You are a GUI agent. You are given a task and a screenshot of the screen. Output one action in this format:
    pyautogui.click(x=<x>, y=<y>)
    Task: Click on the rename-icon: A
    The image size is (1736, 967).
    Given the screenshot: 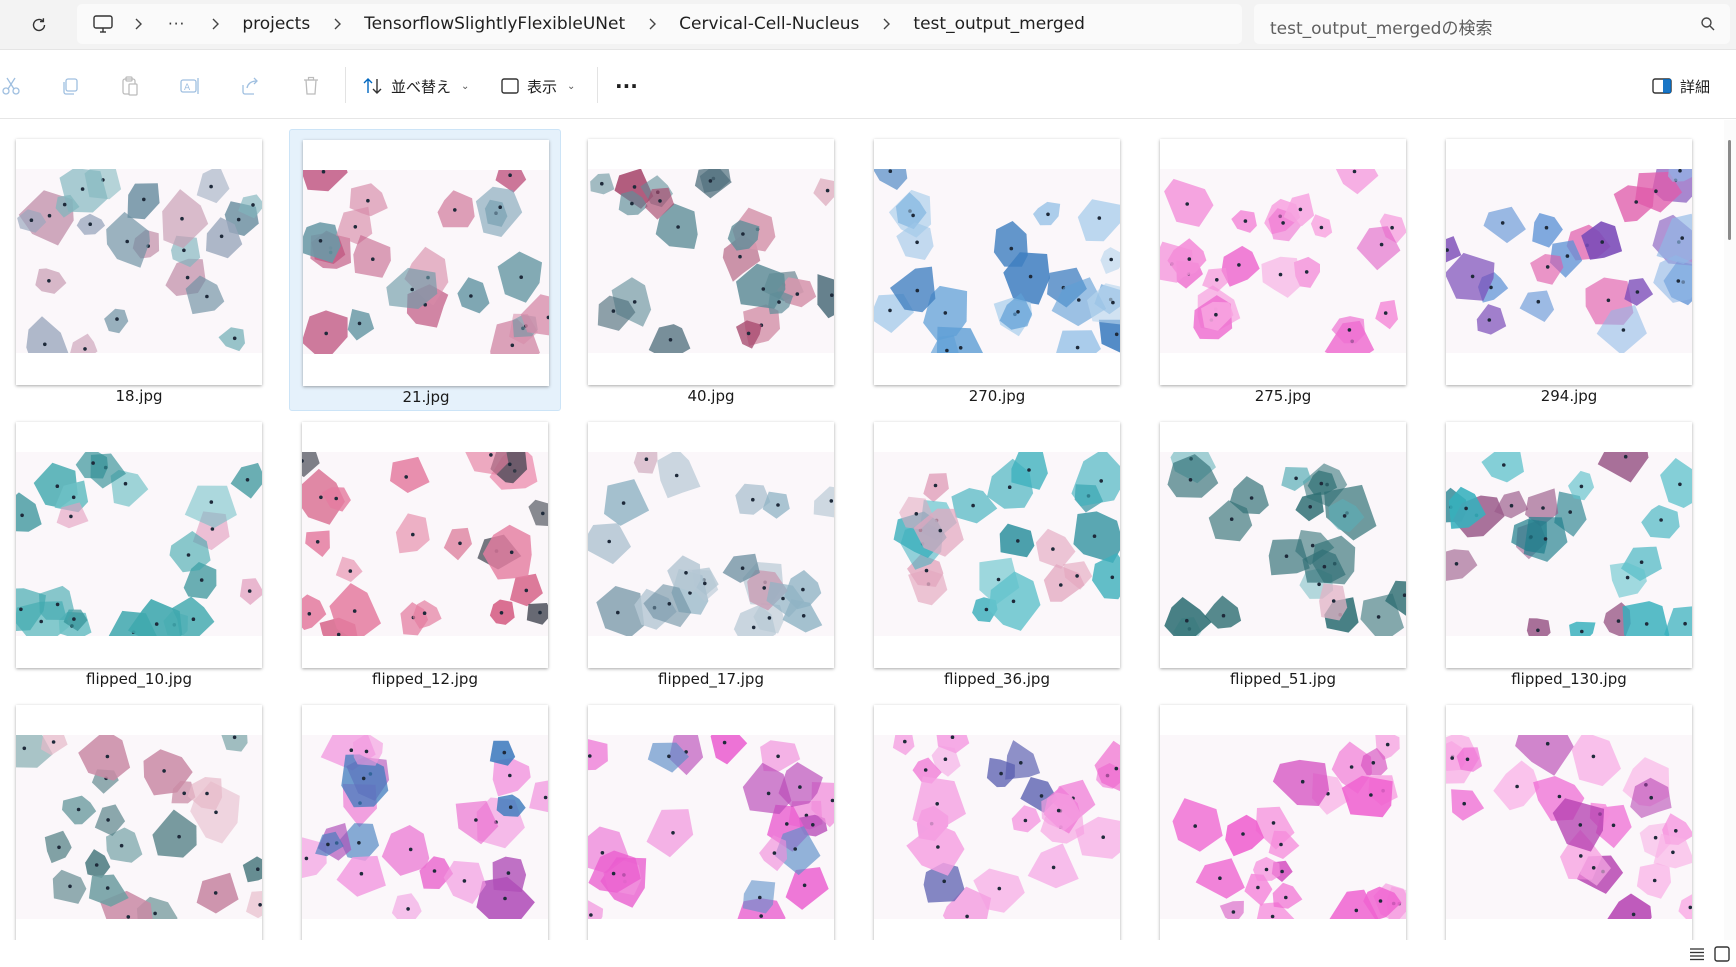 What is the action you would take?
    pyautogui.click(x=189, y=86)
    